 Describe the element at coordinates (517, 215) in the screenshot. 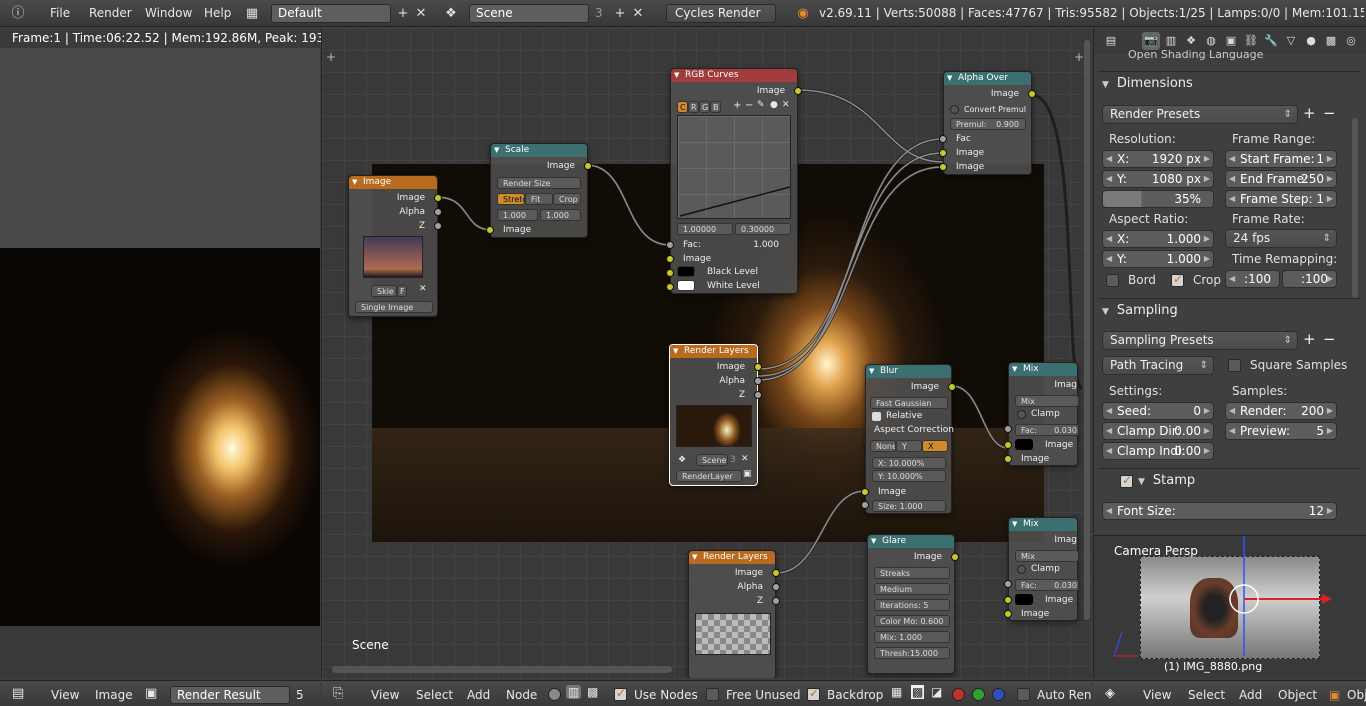

I see `scale-x-field: 1.000` at that location.